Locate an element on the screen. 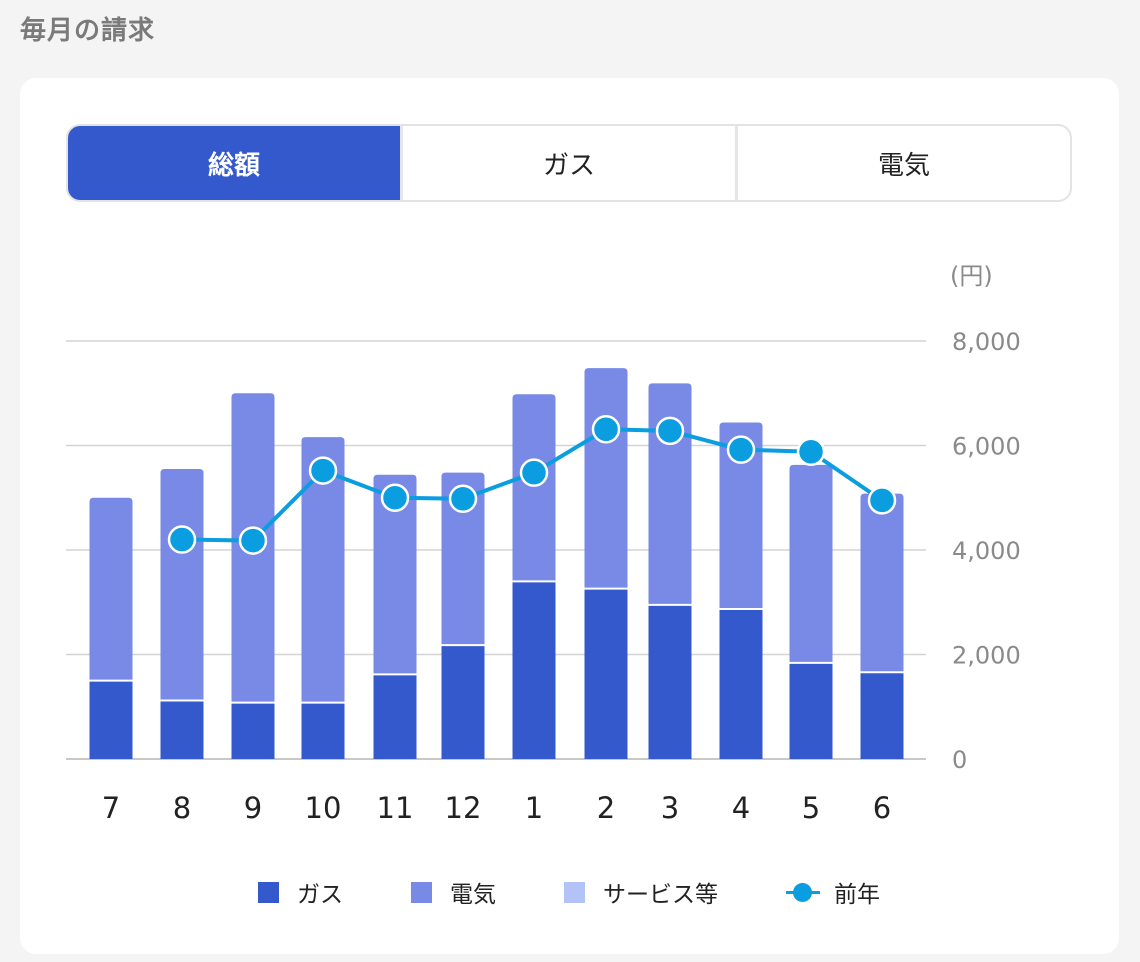  chart-legend: ガス 電気 サービス等 前年 is located at coordinates (570, 892).